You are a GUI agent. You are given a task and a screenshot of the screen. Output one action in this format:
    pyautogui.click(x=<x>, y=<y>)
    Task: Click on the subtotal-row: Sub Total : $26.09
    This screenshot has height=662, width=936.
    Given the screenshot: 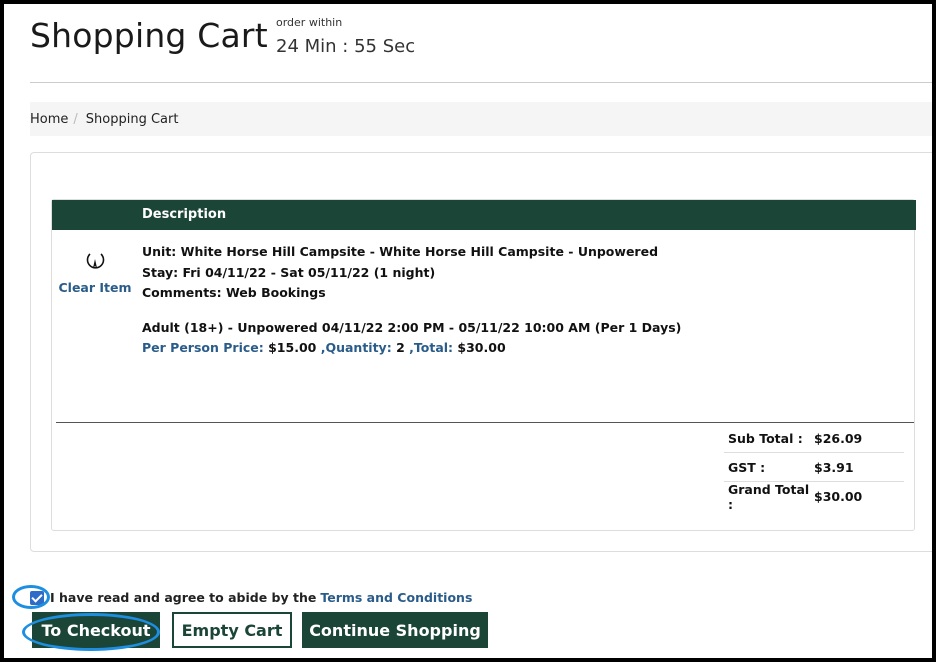 What is the action you would take?
    pyautogui.click(x=814, y=438)
    